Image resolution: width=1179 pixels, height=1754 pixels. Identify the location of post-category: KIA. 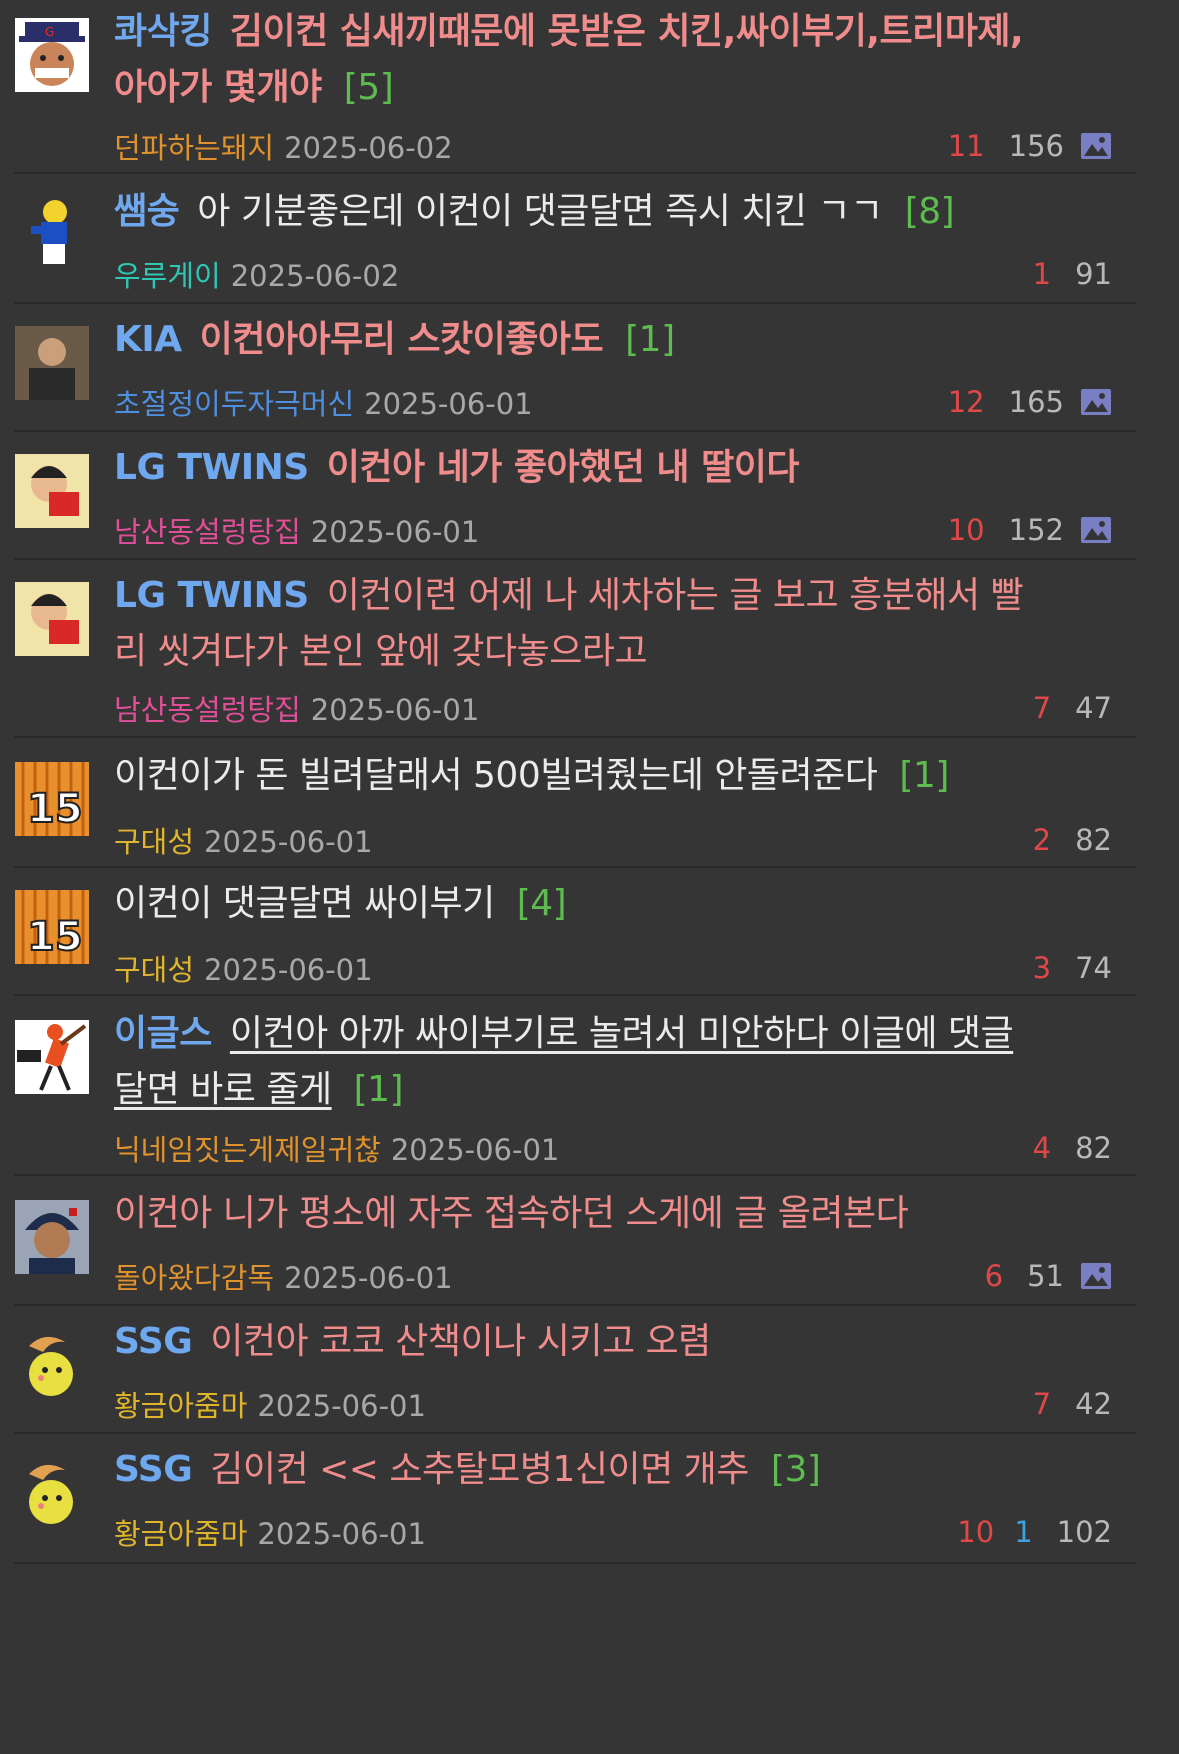
(148, 339).